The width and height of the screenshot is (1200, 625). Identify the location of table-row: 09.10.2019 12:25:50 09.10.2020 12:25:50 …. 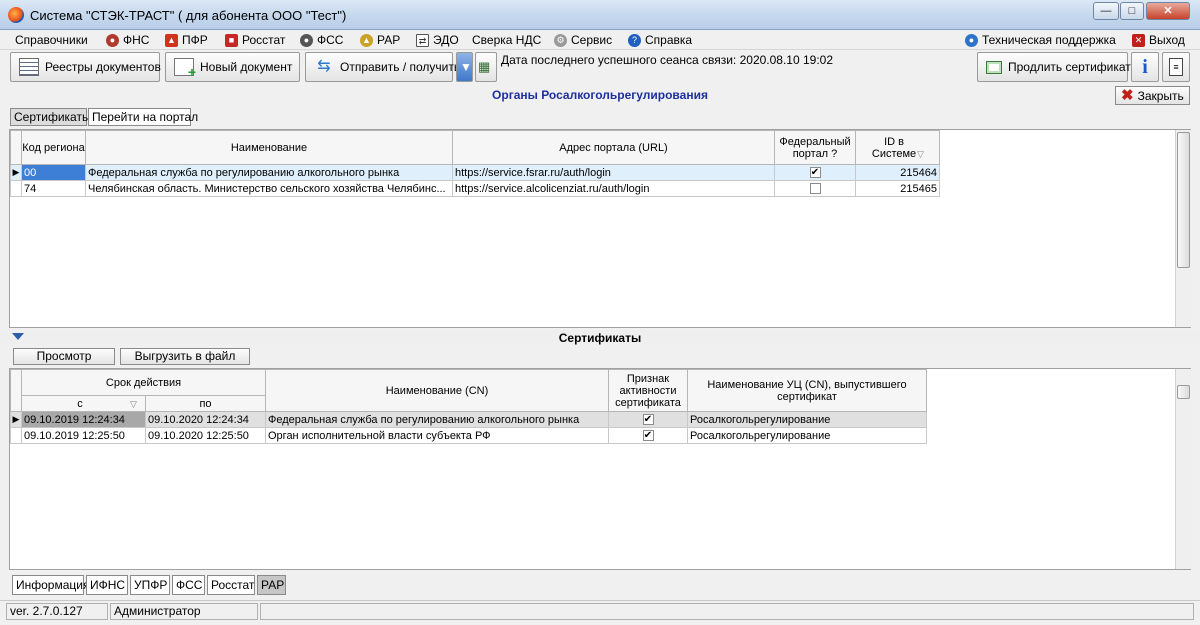
(468, 435).